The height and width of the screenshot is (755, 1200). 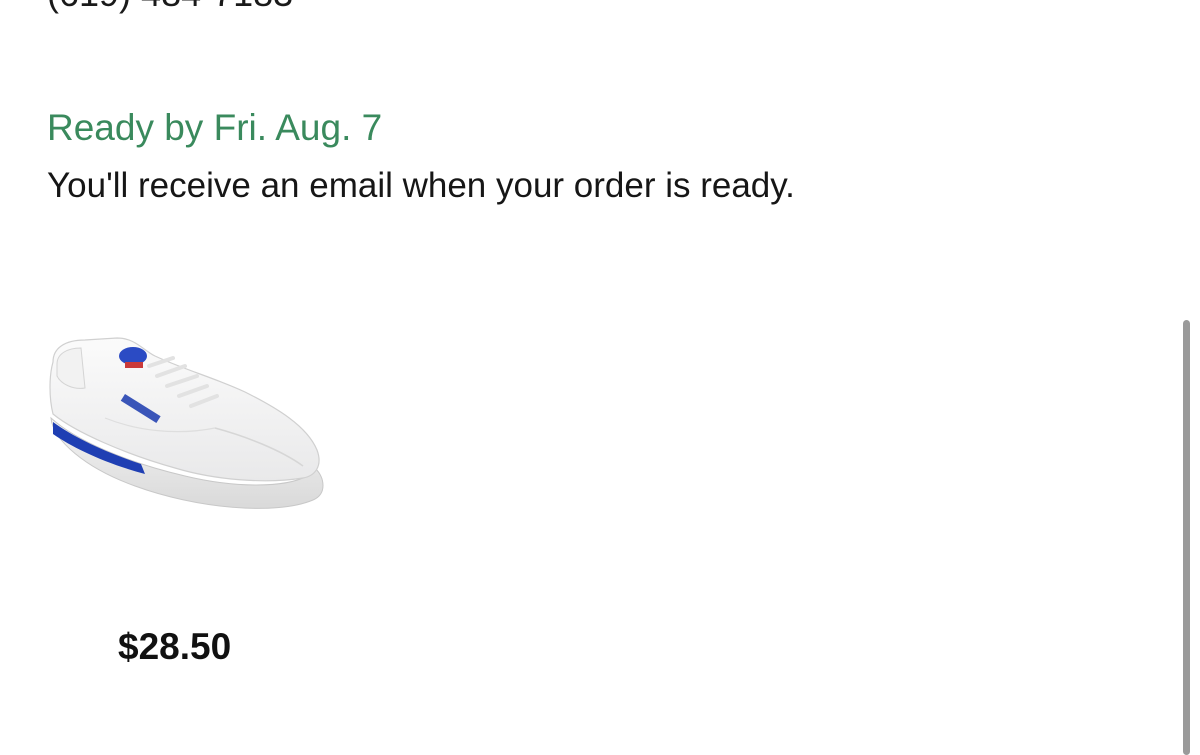 I want to click on sneaker-image, so click(x=186, y=423).